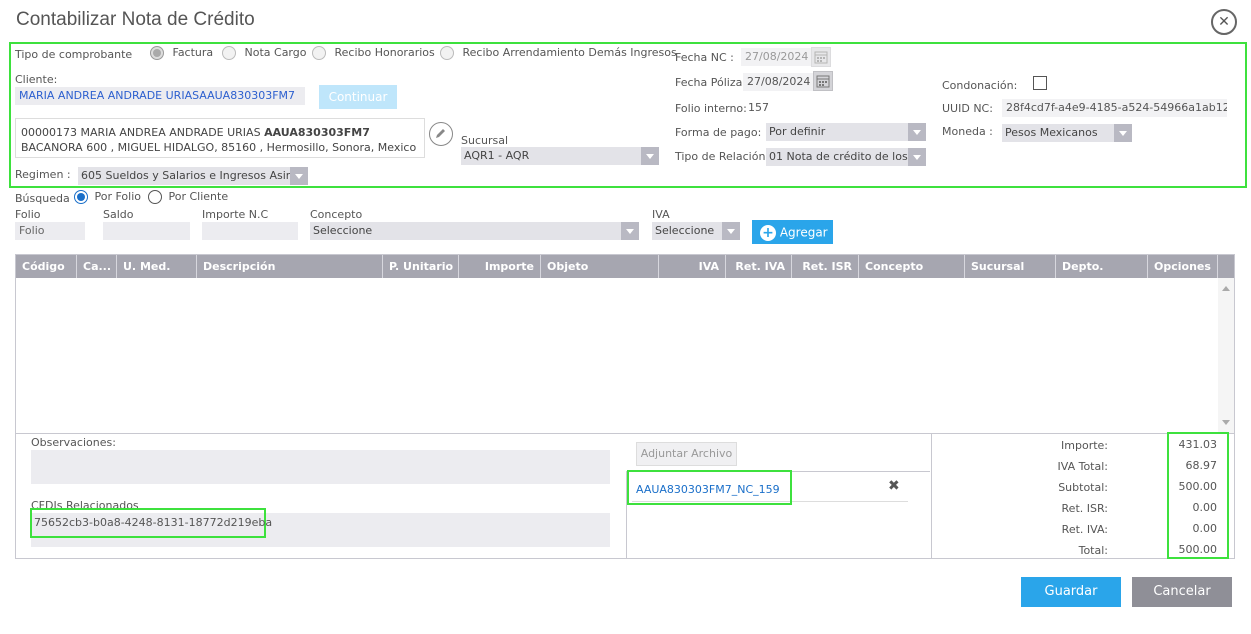  Describe the element at coordinates (1226, 355) in the screenshot. I see `table-scrollbar` at that location.